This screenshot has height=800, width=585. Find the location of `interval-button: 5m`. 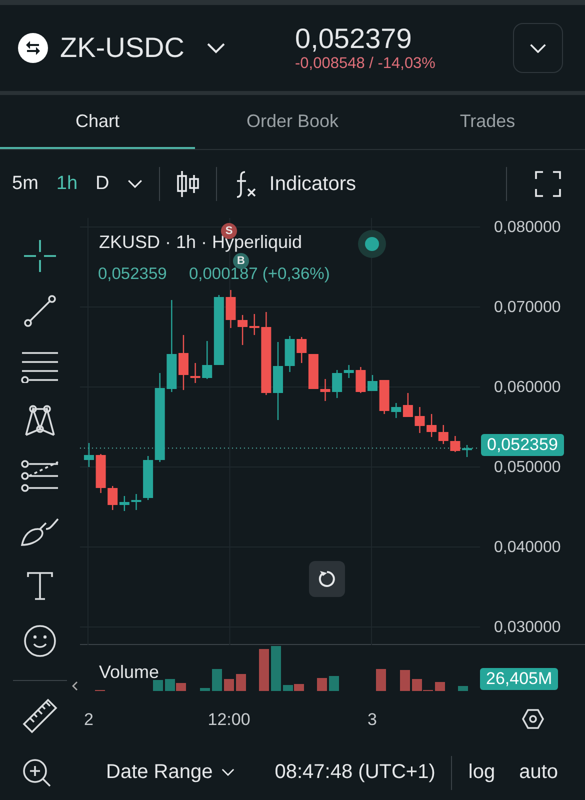

interval-button: 5m is located at coordinates (25, 184).